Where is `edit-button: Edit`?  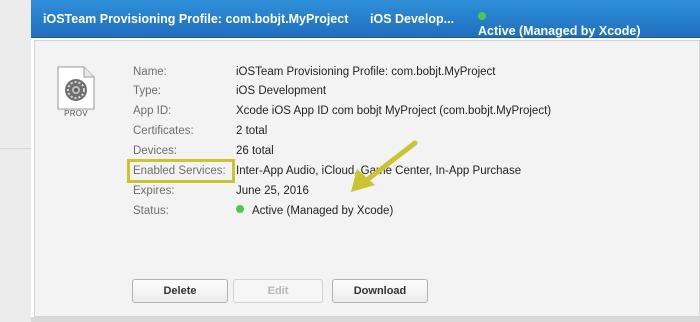
edit-button: Edit is located at coordinates (278, 291).